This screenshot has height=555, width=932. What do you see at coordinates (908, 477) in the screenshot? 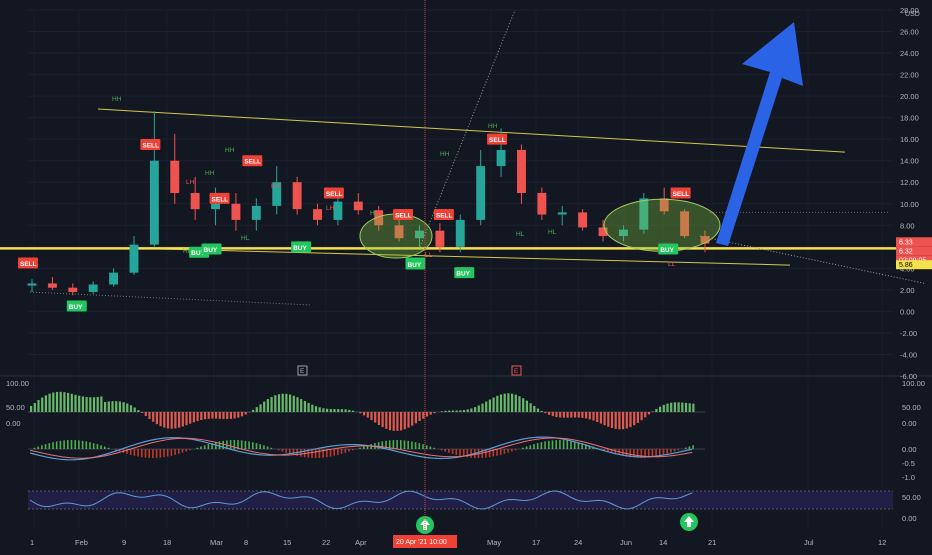
I see `pane-tick-label: -1.0` at bounding box center [908, 477].